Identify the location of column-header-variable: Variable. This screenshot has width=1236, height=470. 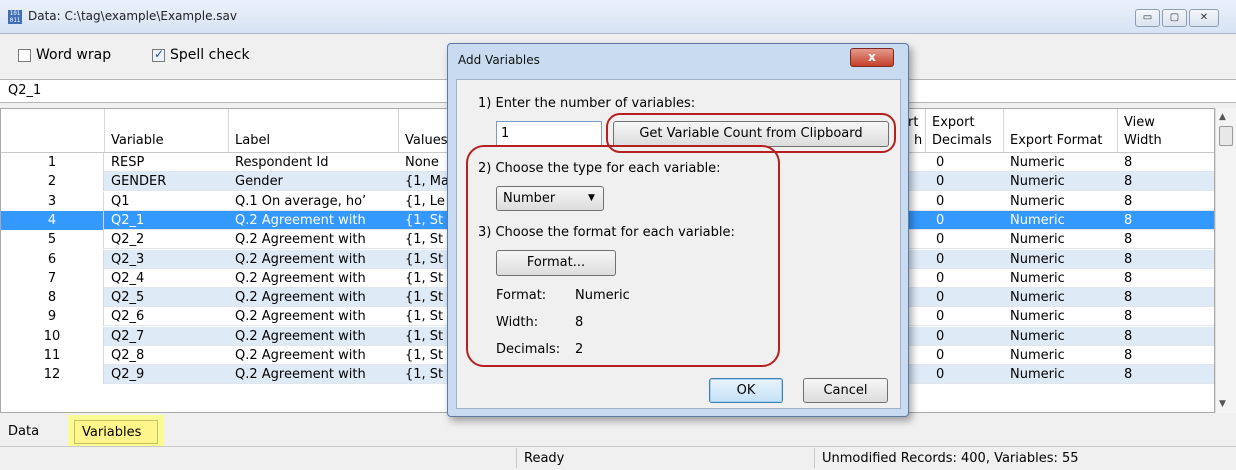
(167, 131).